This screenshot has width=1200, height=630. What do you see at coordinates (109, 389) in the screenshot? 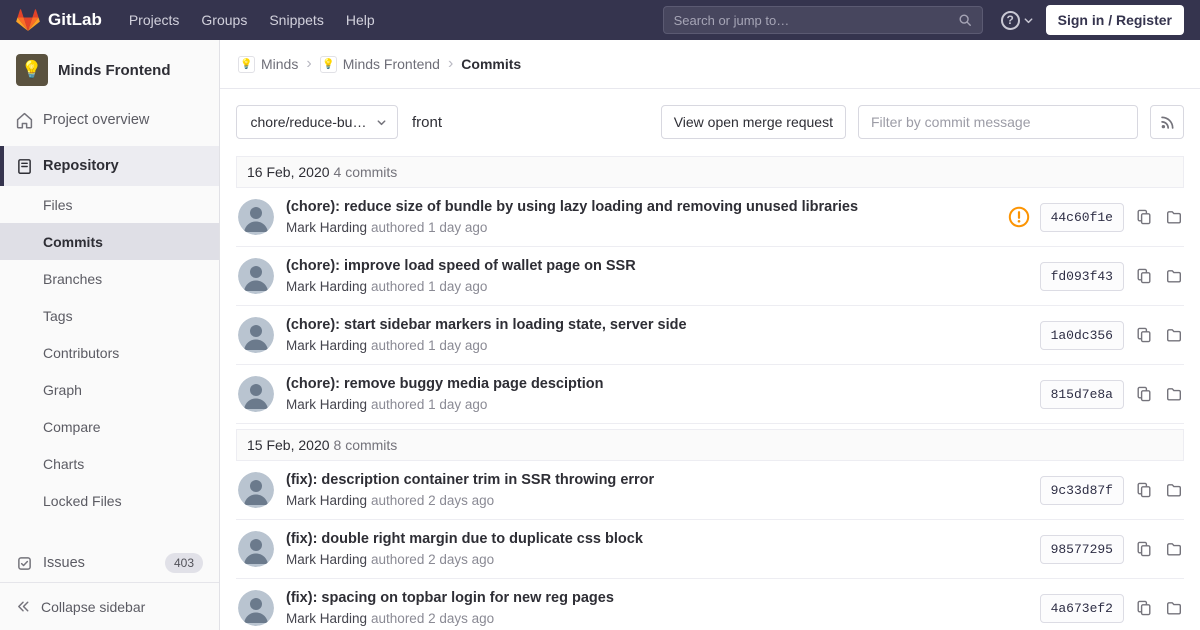
I see `sidebar-subitem-graph: Graph` at bounding box center [109, 389].